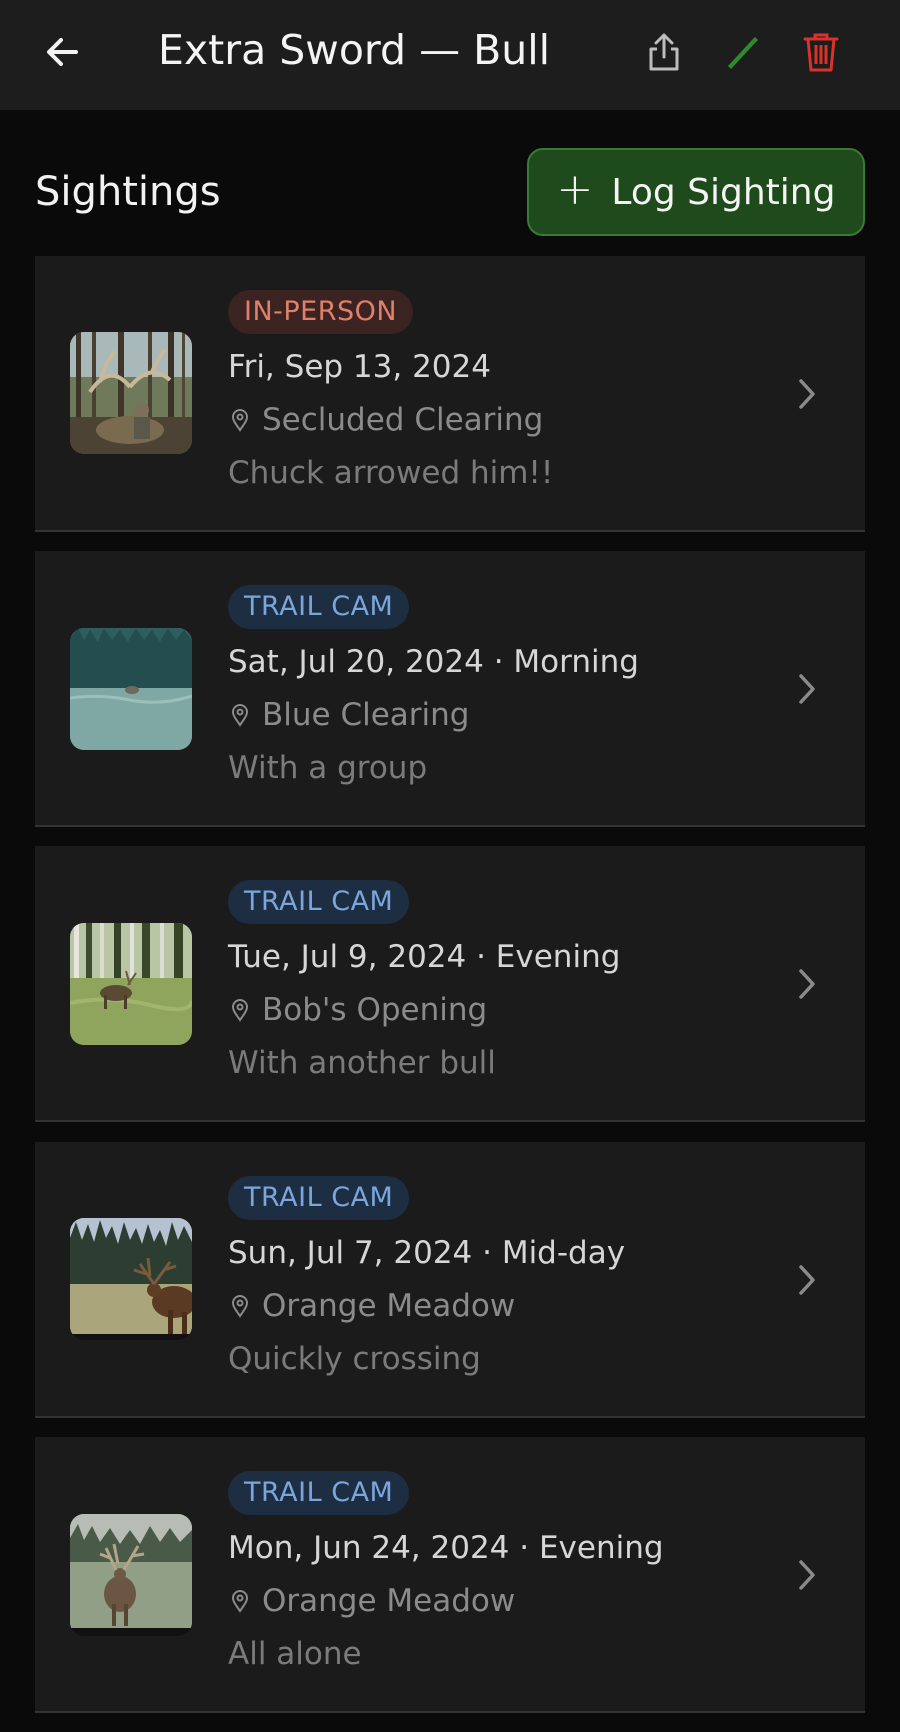  I want to click on delete-button, so click(821, 52).